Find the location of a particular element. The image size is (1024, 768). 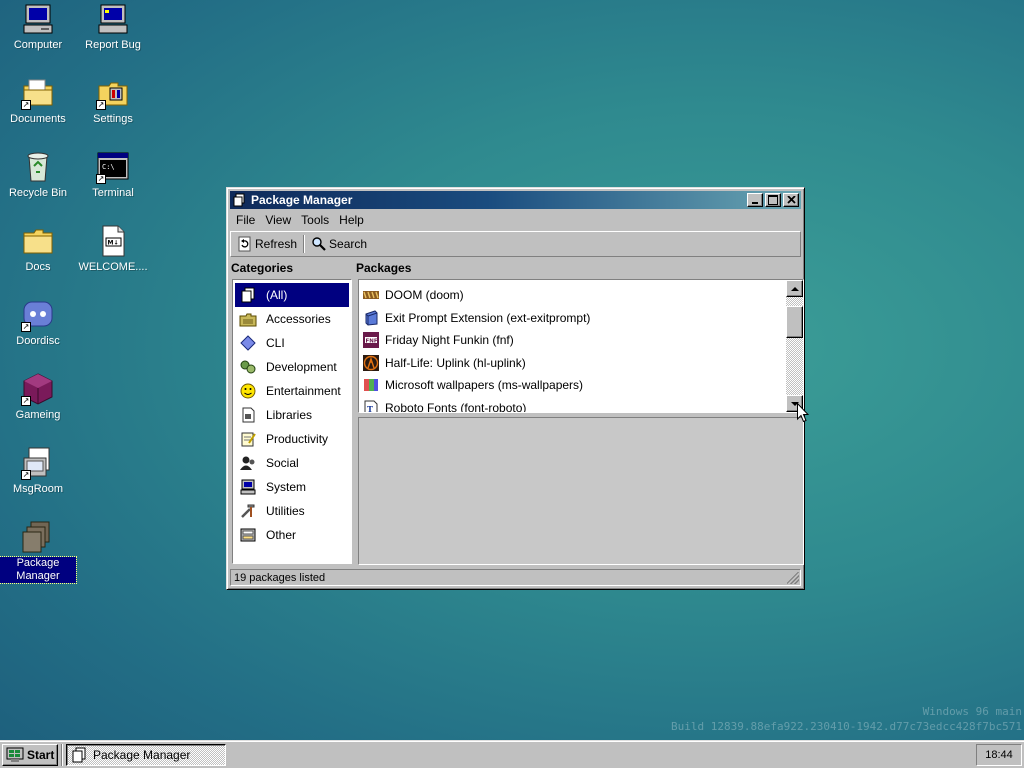

window-titlebar: Package Manager is located at coordinates (515, 200).